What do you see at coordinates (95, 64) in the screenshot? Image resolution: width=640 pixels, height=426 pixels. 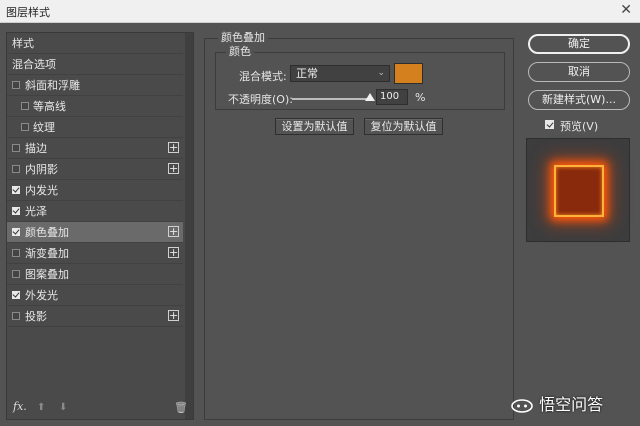 I see `style-item-1: 混合选项` at bounding box center [95, 64].